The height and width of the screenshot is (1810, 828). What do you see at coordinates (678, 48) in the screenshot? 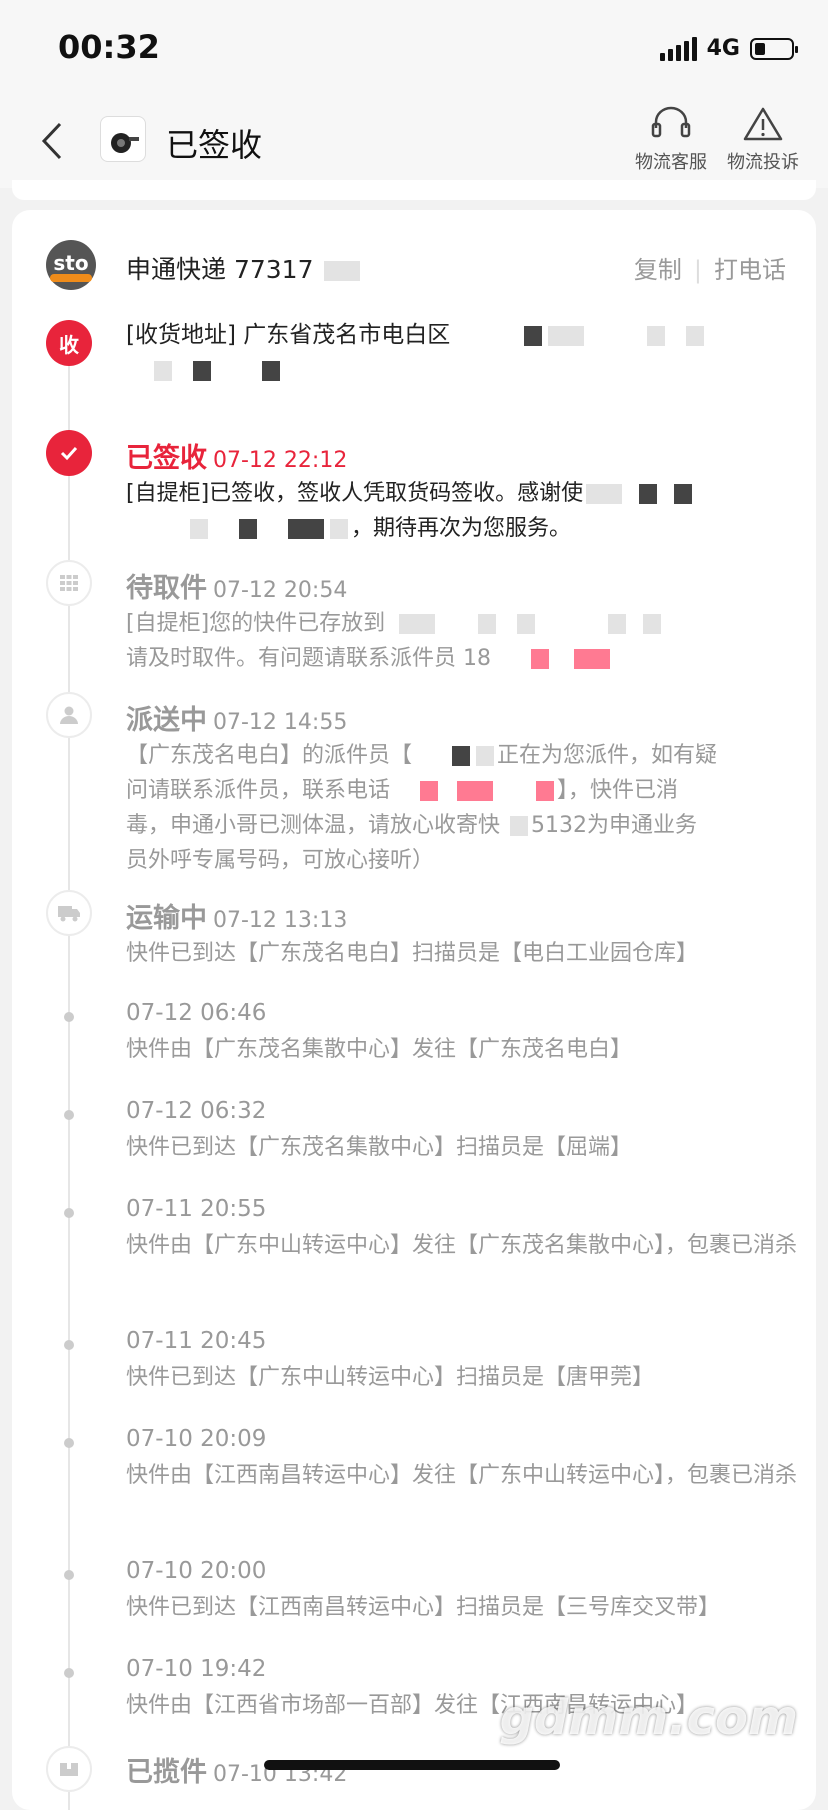
I see `signal-icon` at bounding box center [678, 48].